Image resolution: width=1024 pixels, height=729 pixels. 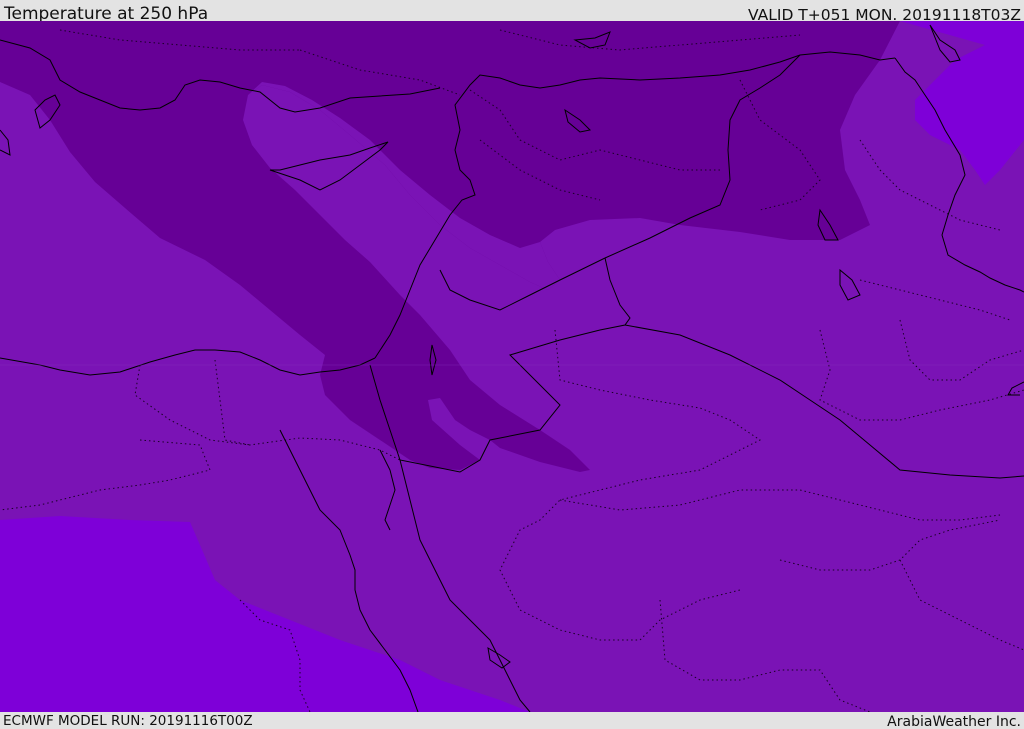 I want to click on brand-label: ArabiaWeather Inc., so click(x=954, y=721).